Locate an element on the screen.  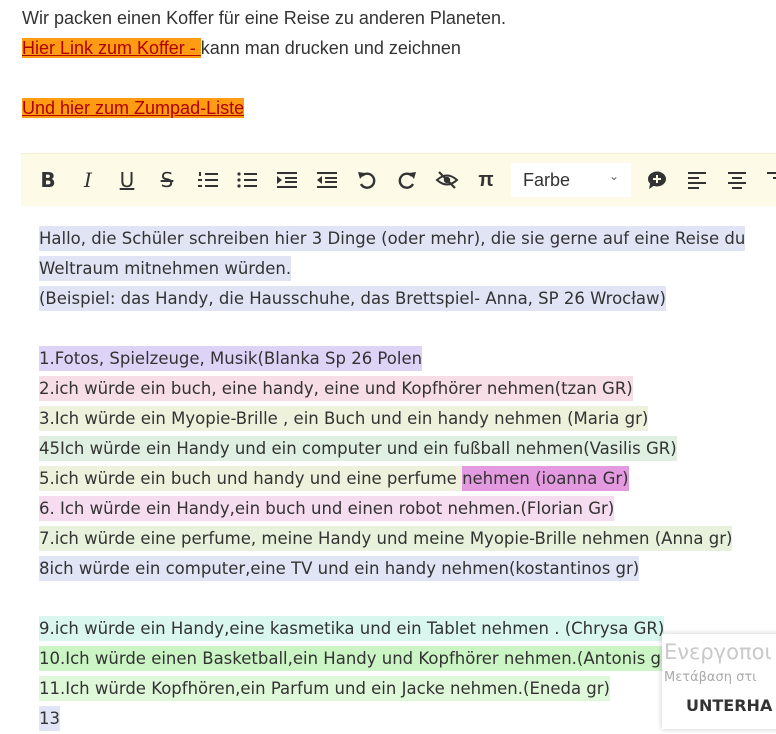
zumpad-list-link: Und hier zum Zumpad-Liste is located at coordinates (133, 108).